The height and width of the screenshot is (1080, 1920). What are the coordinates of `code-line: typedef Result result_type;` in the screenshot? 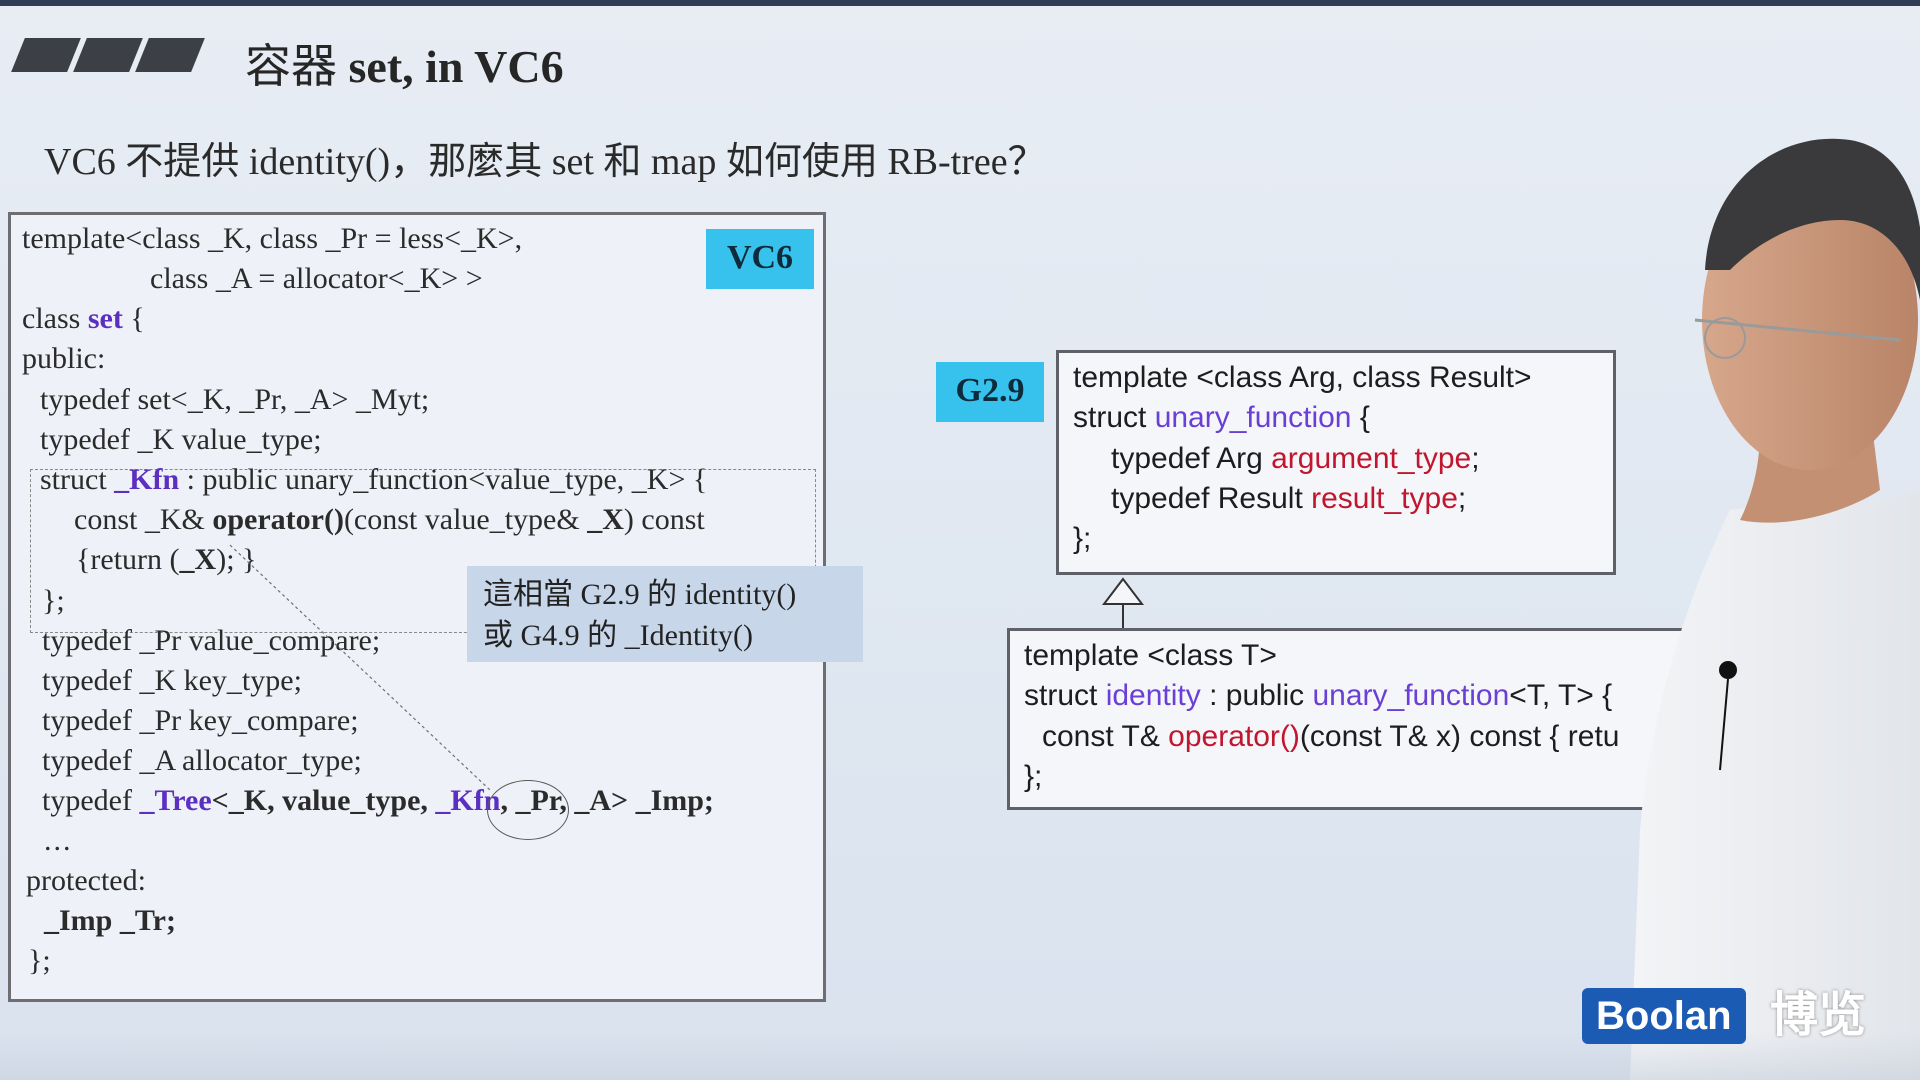 It's located at (1288, 499).